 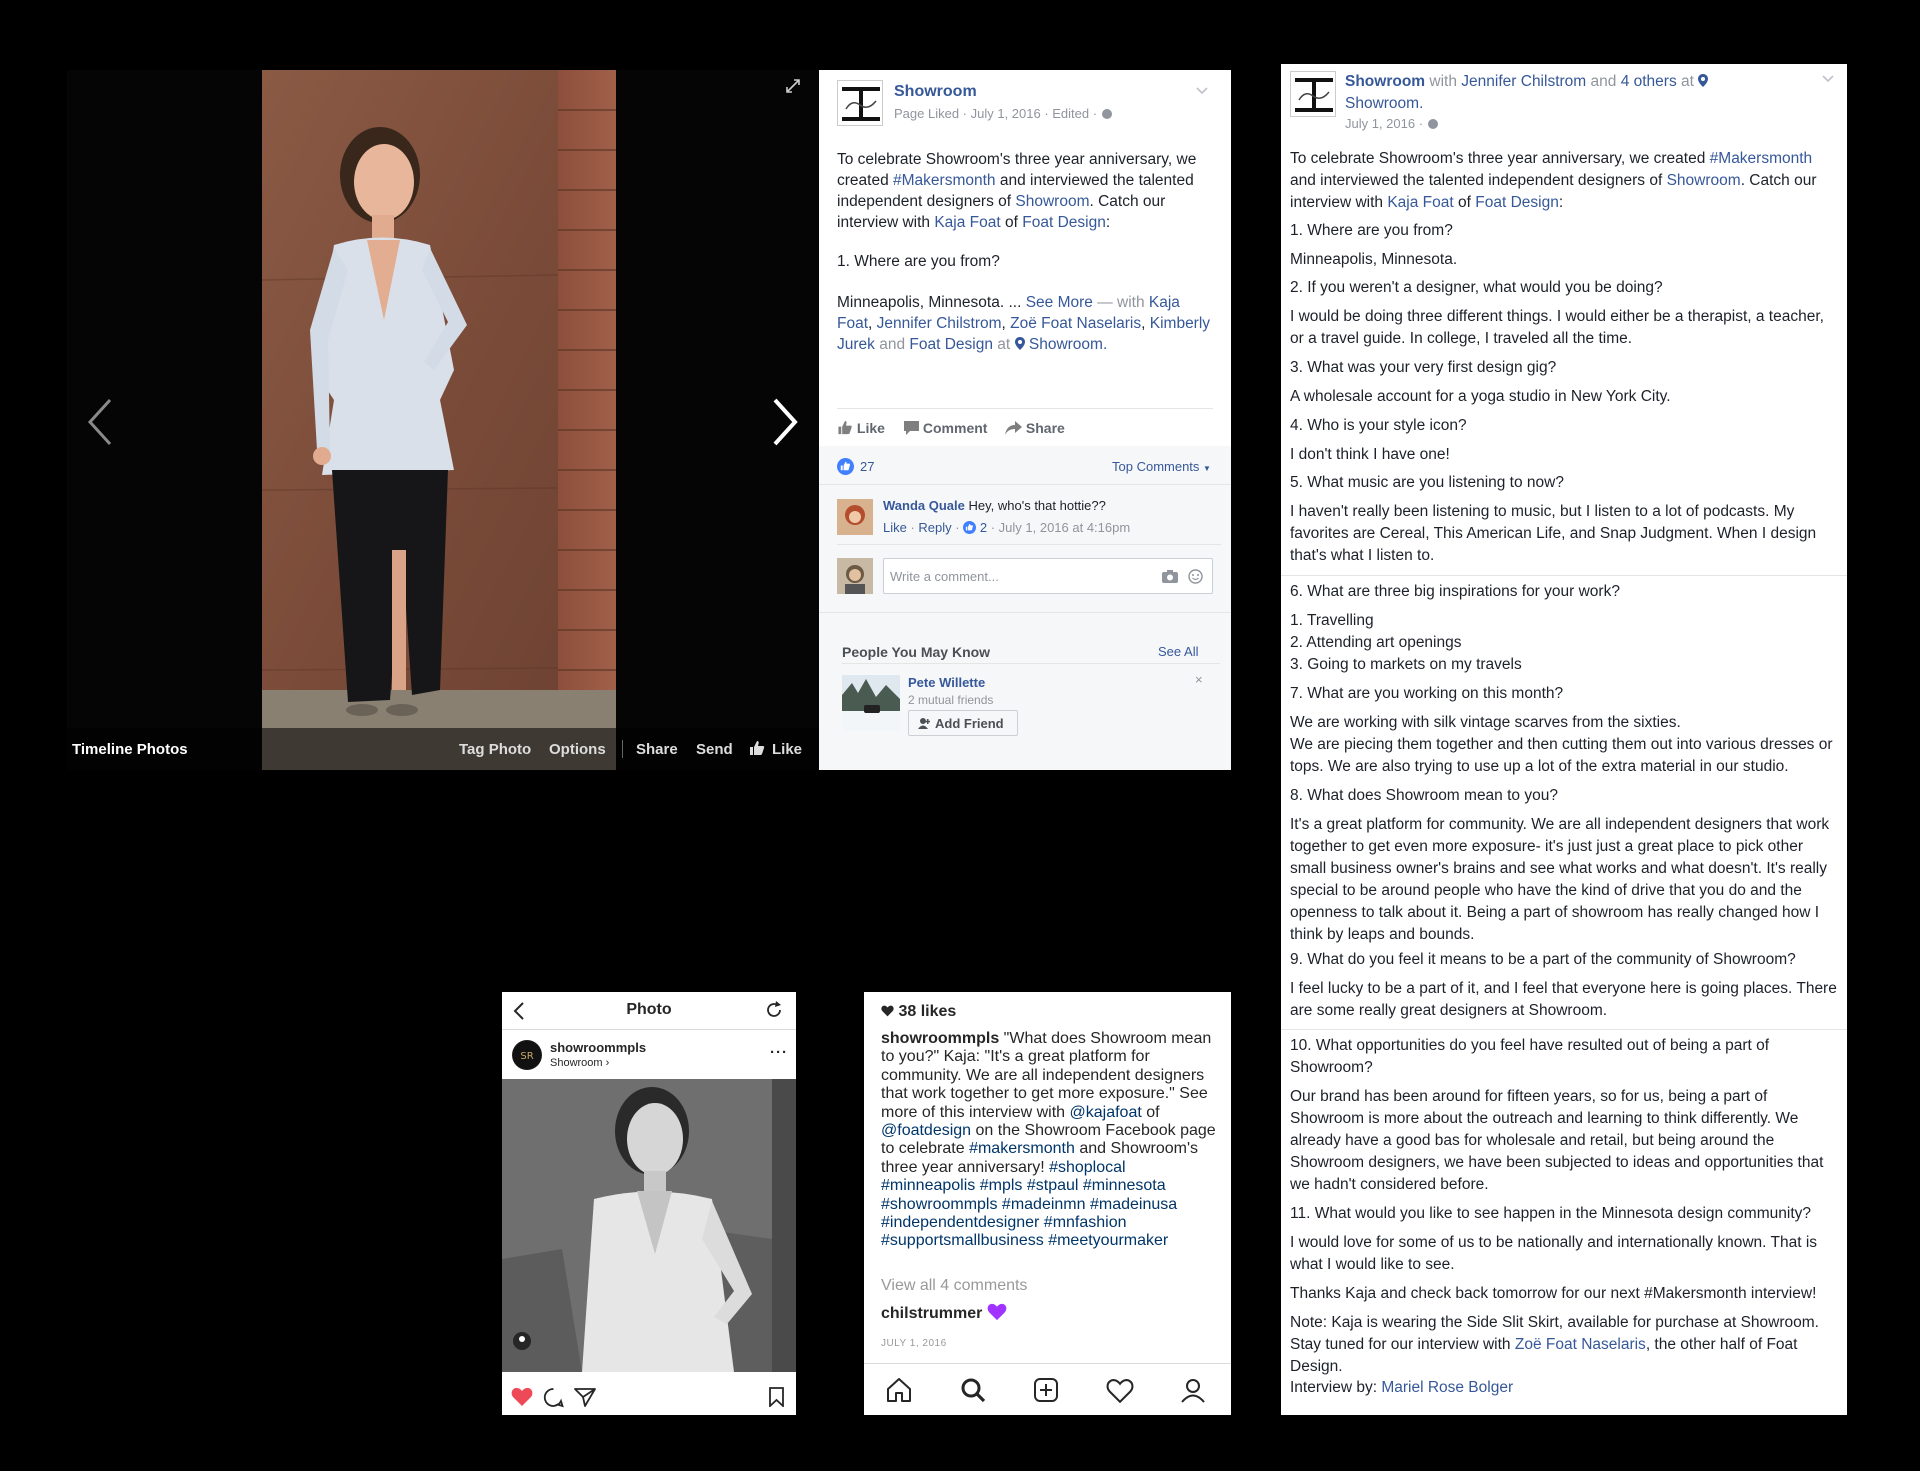 I want to click on comment-body: Wanda Quale Hey, who's that hottie??, so click(x=1053, y=505).